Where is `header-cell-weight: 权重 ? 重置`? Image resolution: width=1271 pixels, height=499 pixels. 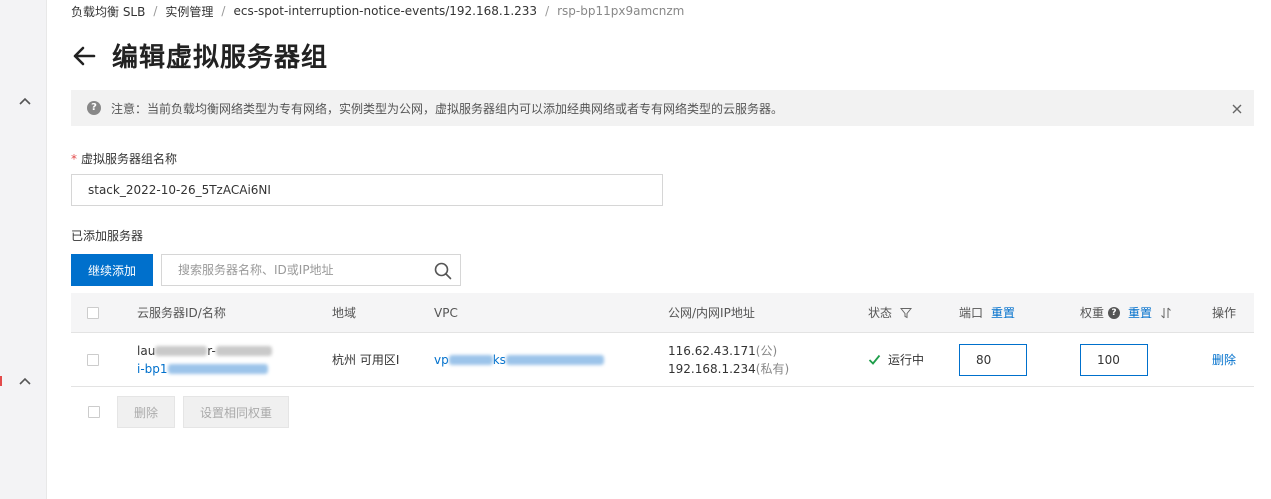 header-cell-weight: 权重 ? 重置 is located at coordinates (1126, 312).